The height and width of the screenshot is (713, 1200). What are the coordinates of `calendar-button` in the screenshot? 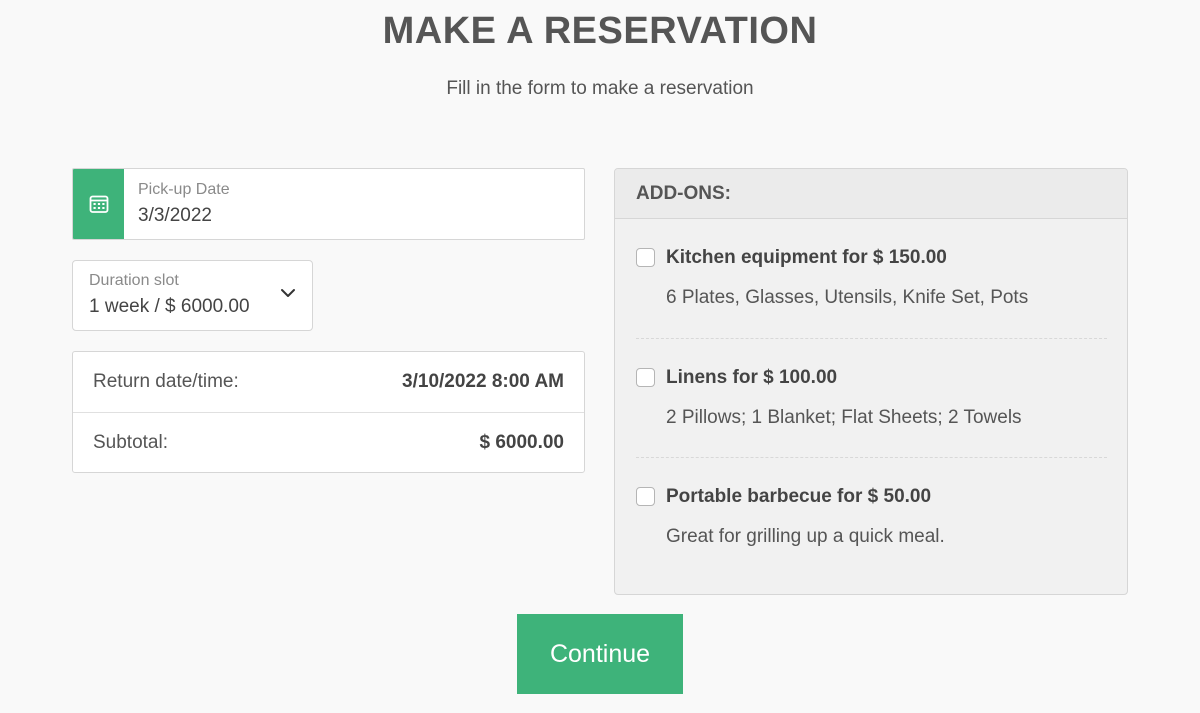 It's located at (98, 204).